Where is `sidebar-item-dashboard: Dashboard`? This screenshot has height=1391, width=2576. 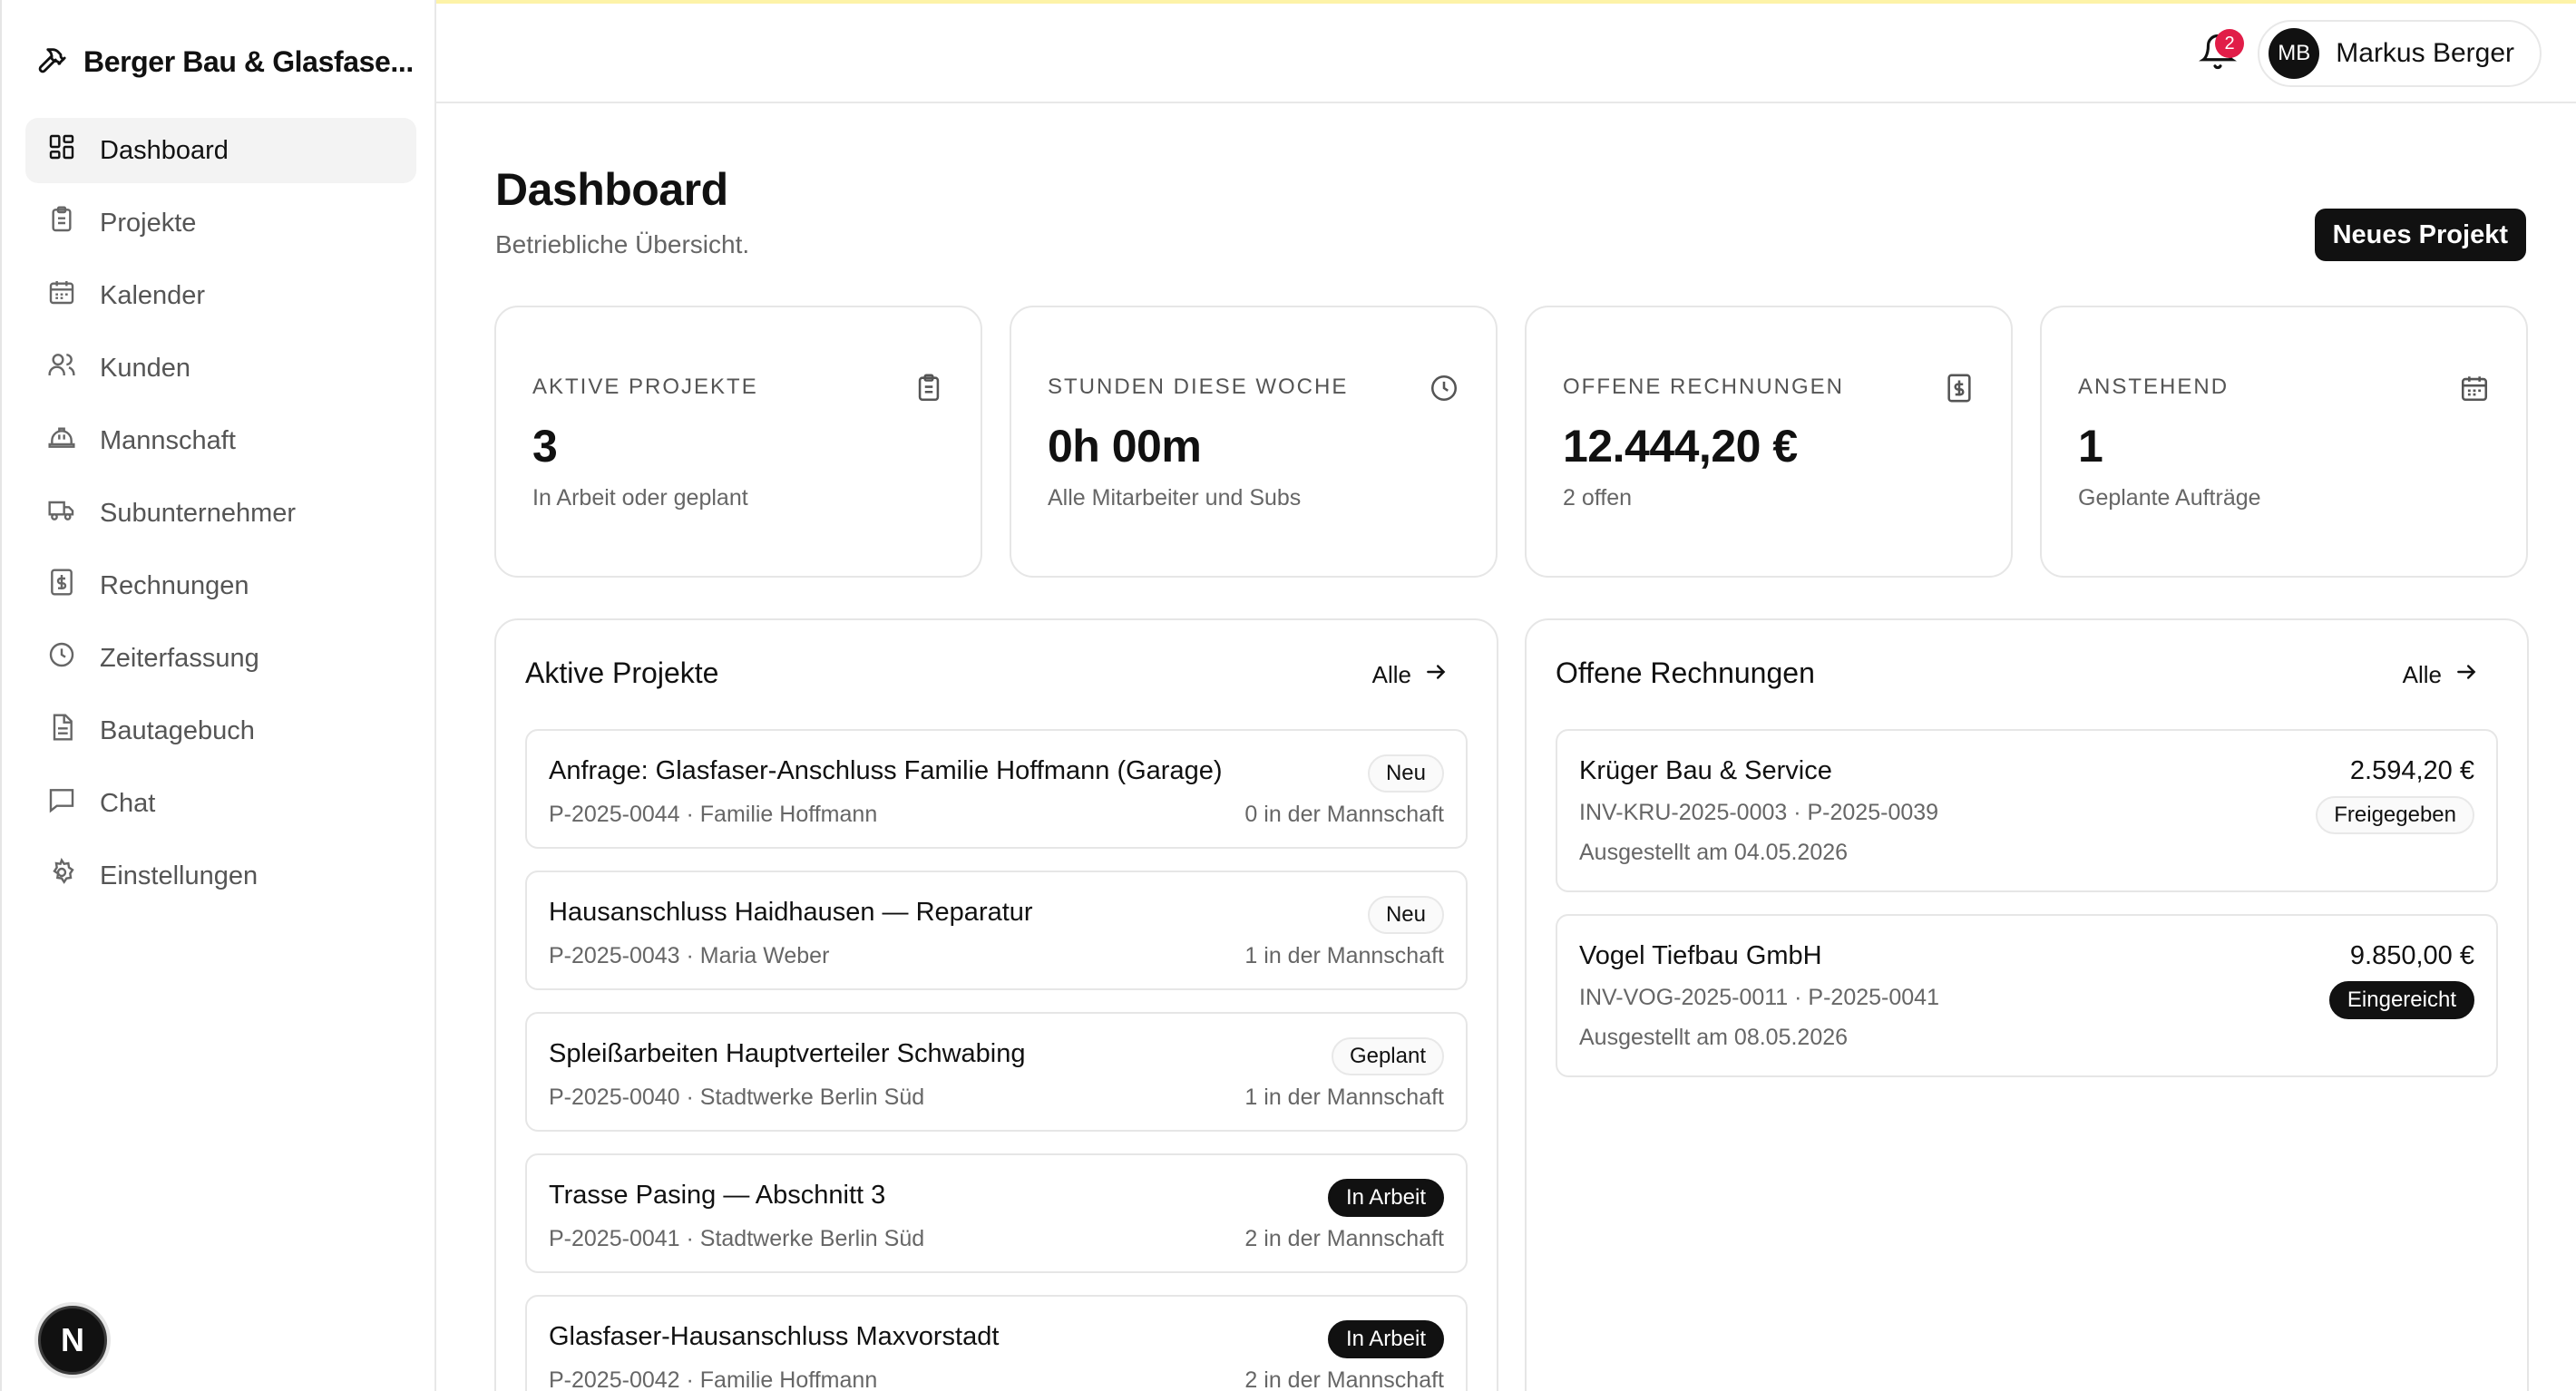 sidebar-item-dashboard: Dashboard is located at coordinates (220, 150).